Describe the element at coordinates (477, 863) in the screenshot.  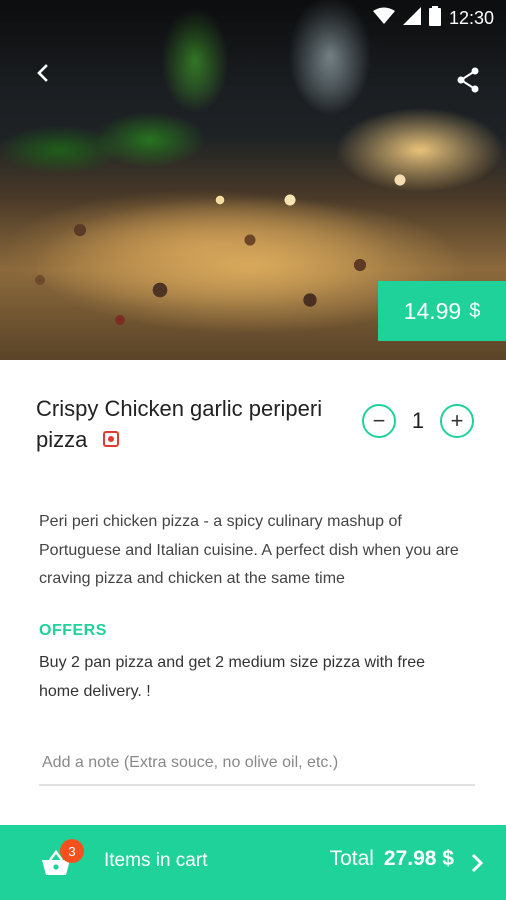
I see `chevron-right-icon` at that location.